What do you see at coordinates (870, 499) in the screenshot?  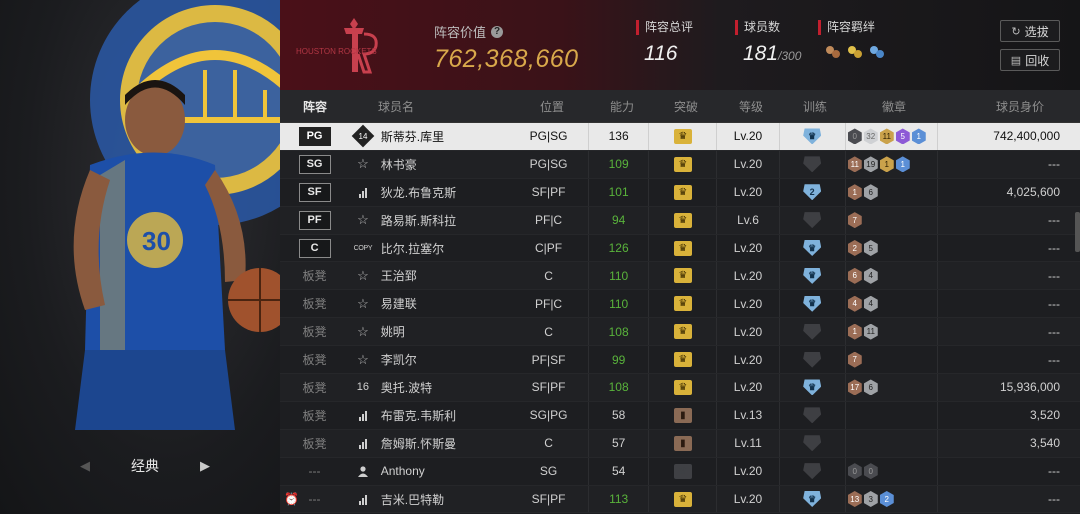 I see `silver-badge-icon: 3` at bounding box center [870, 499].